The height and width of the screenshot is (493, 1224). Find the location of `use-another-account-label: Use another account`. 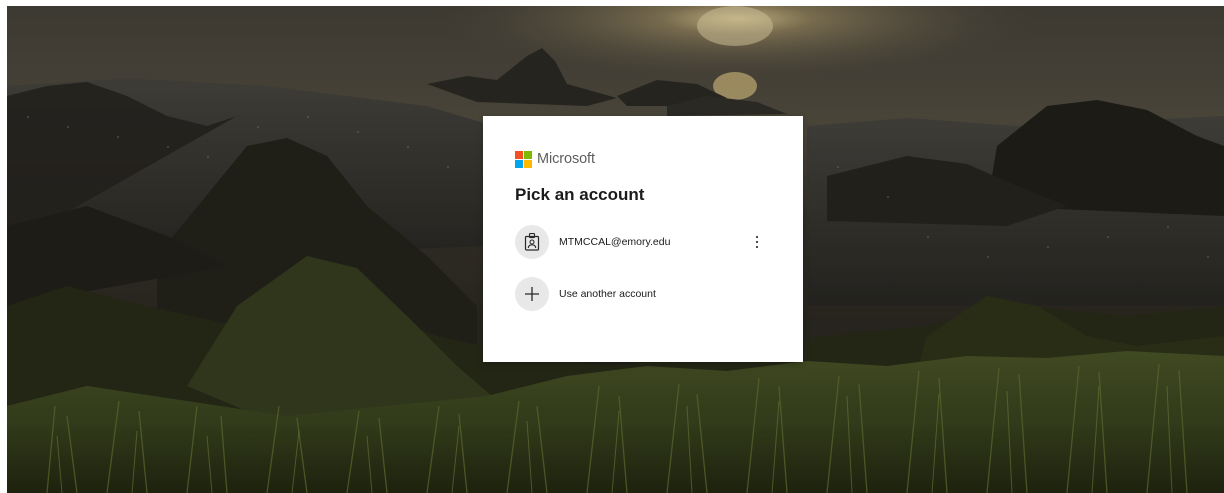

use-another-account-label: Use another account is located at coordinates (607, 294).